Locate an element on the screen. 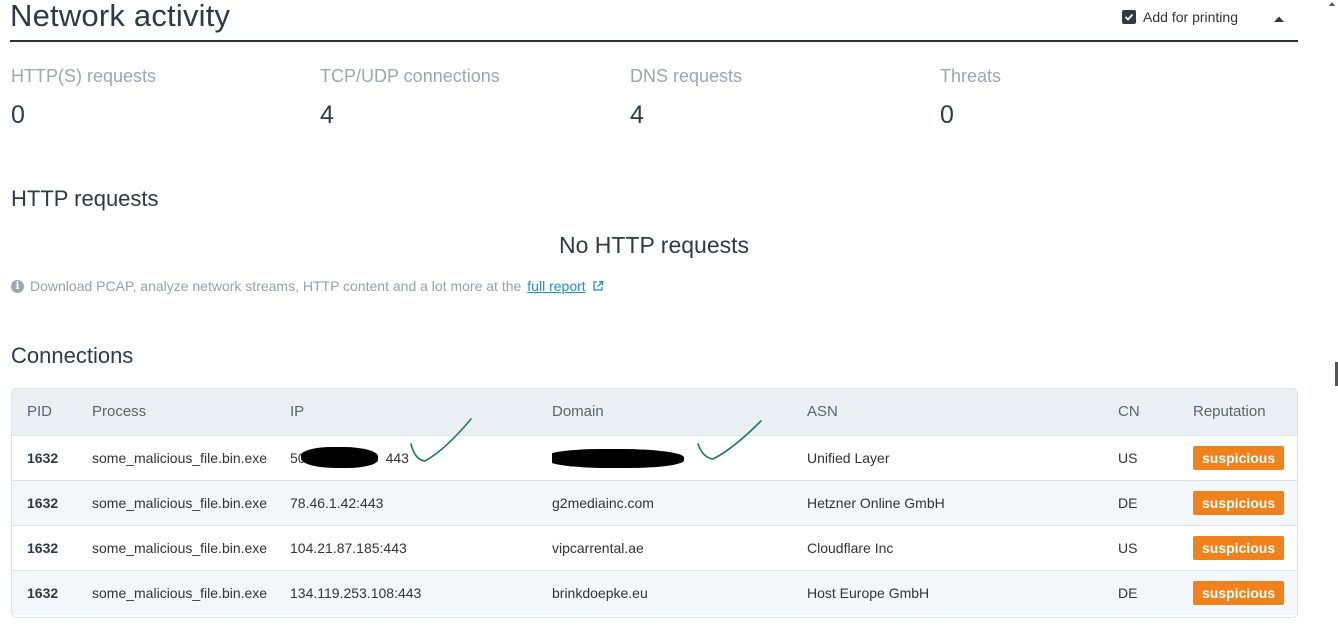 This screenshot has width=1338, height=642. column-header-reputation: Reputation is located at coordinates (1245, 412).